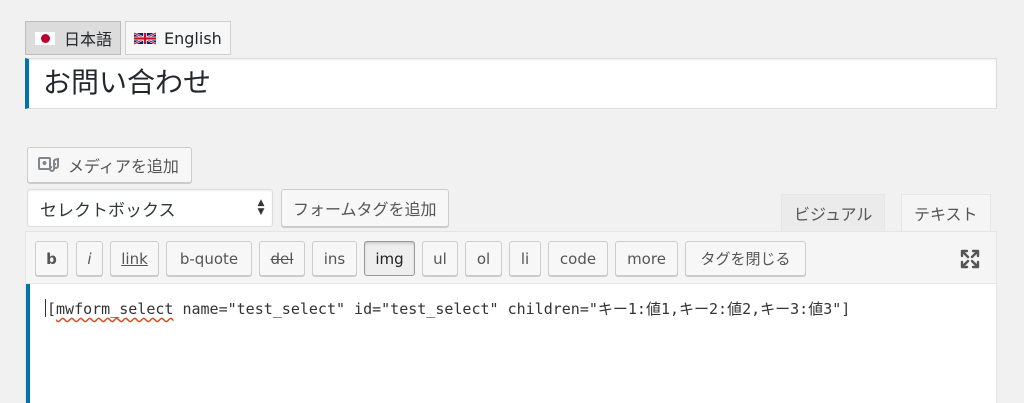  Describe the element at coordinates (483, 258) in the screenshot. I see `ol-button: ol` at that location.